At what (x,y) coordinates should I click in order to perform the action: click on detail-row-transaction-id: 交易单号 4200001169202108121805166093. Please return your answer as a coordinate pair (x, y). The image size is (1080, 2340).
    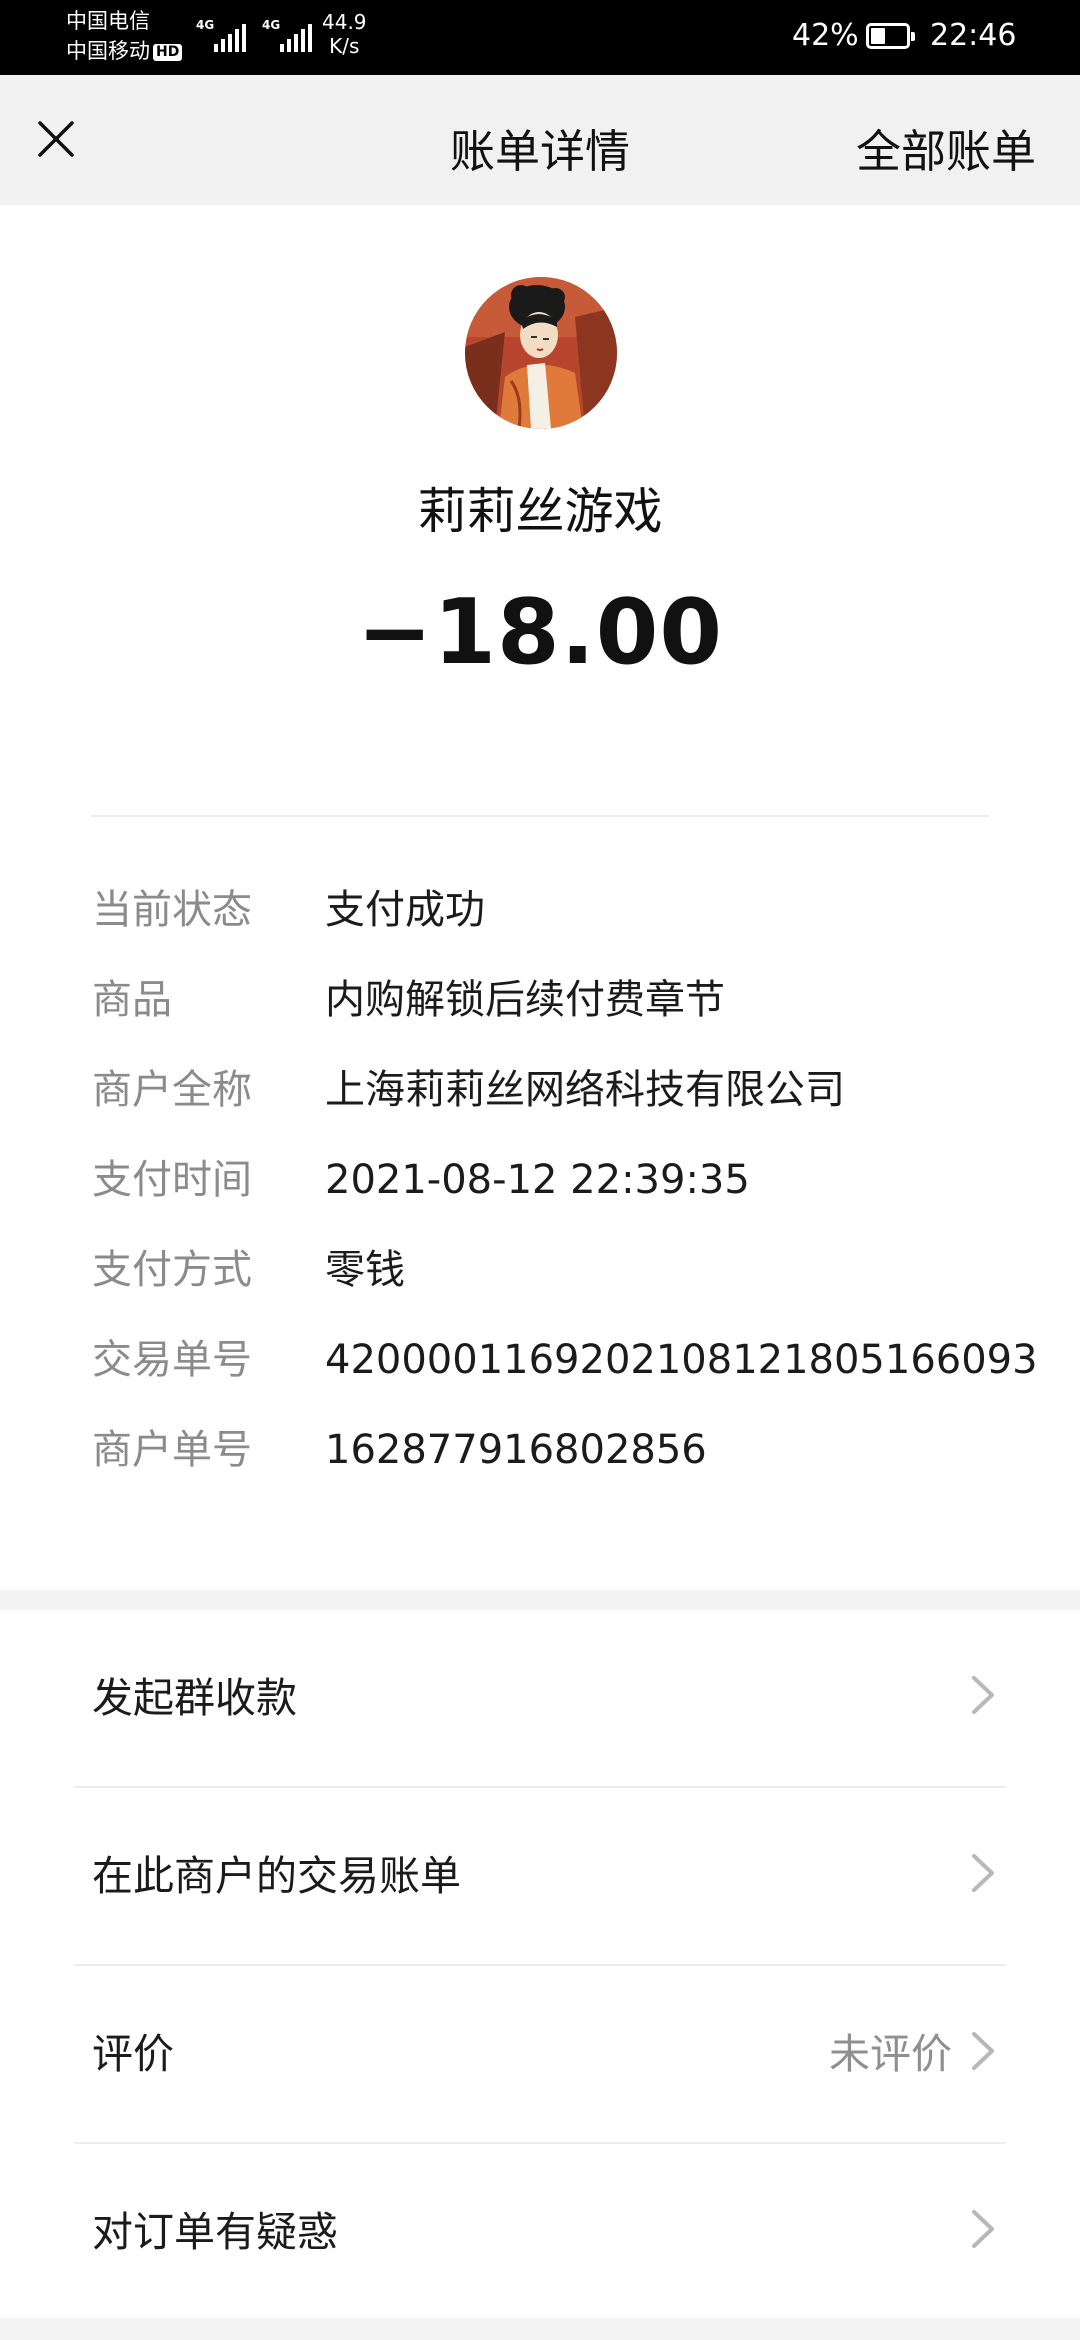
    Looking at the image, I should click on (540, 1375).